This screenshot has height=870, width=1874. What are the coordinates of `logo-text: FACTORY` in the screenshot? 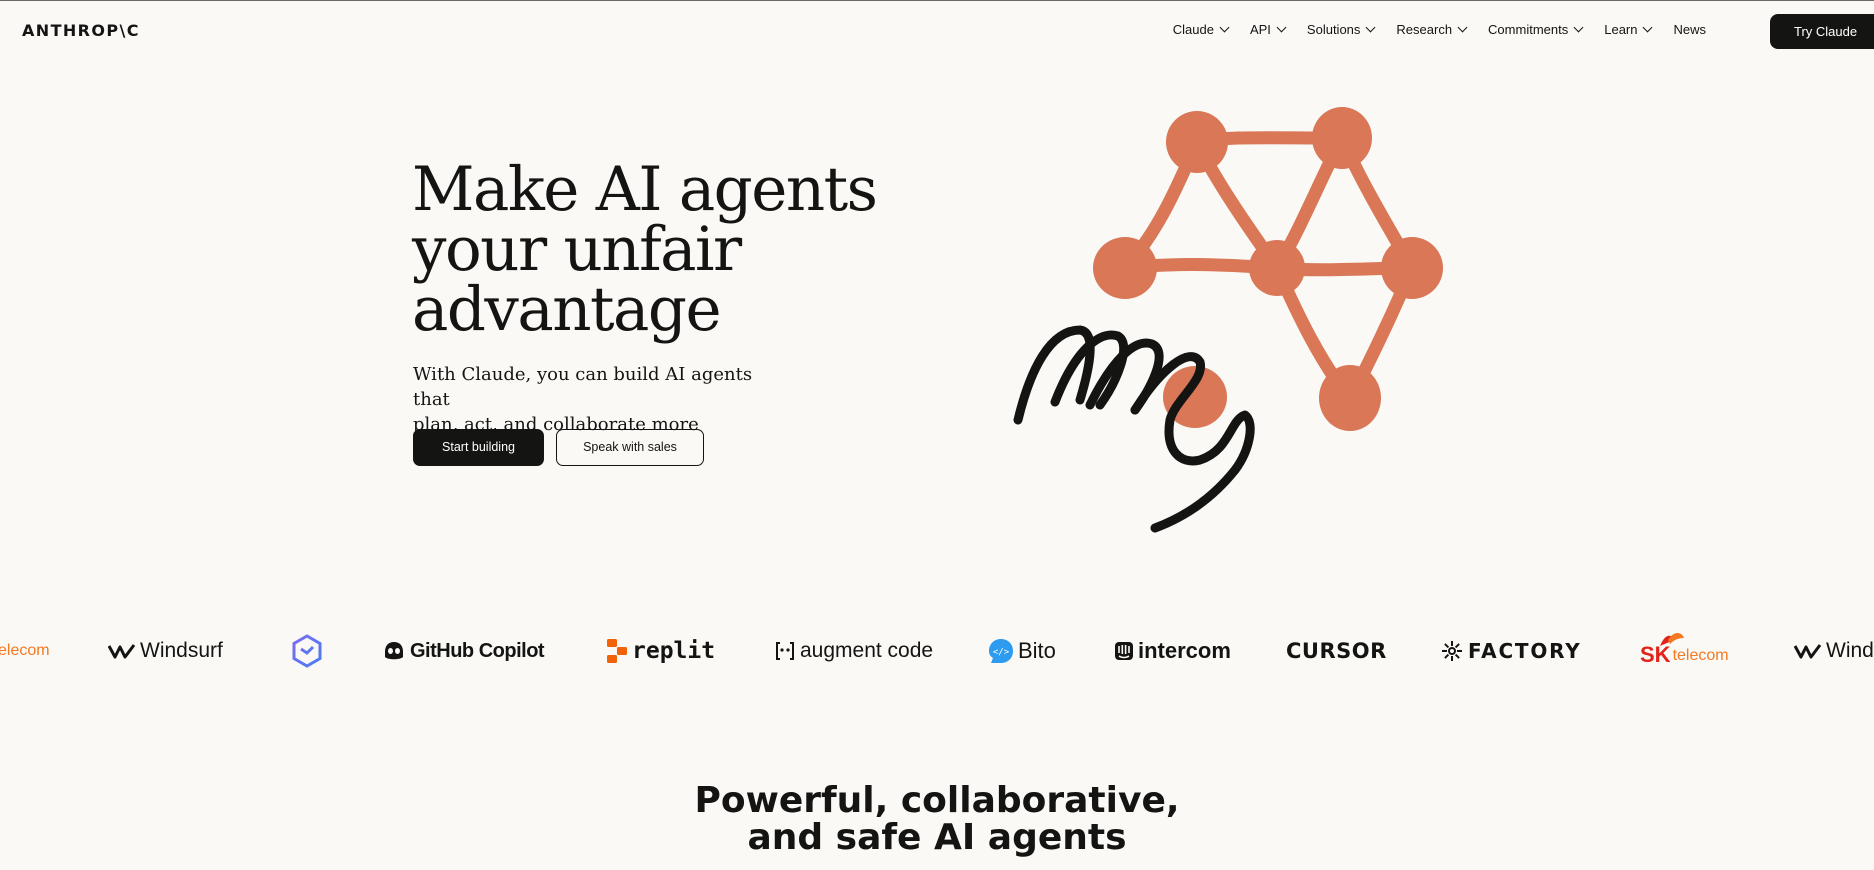 It's located at (1525, 651).